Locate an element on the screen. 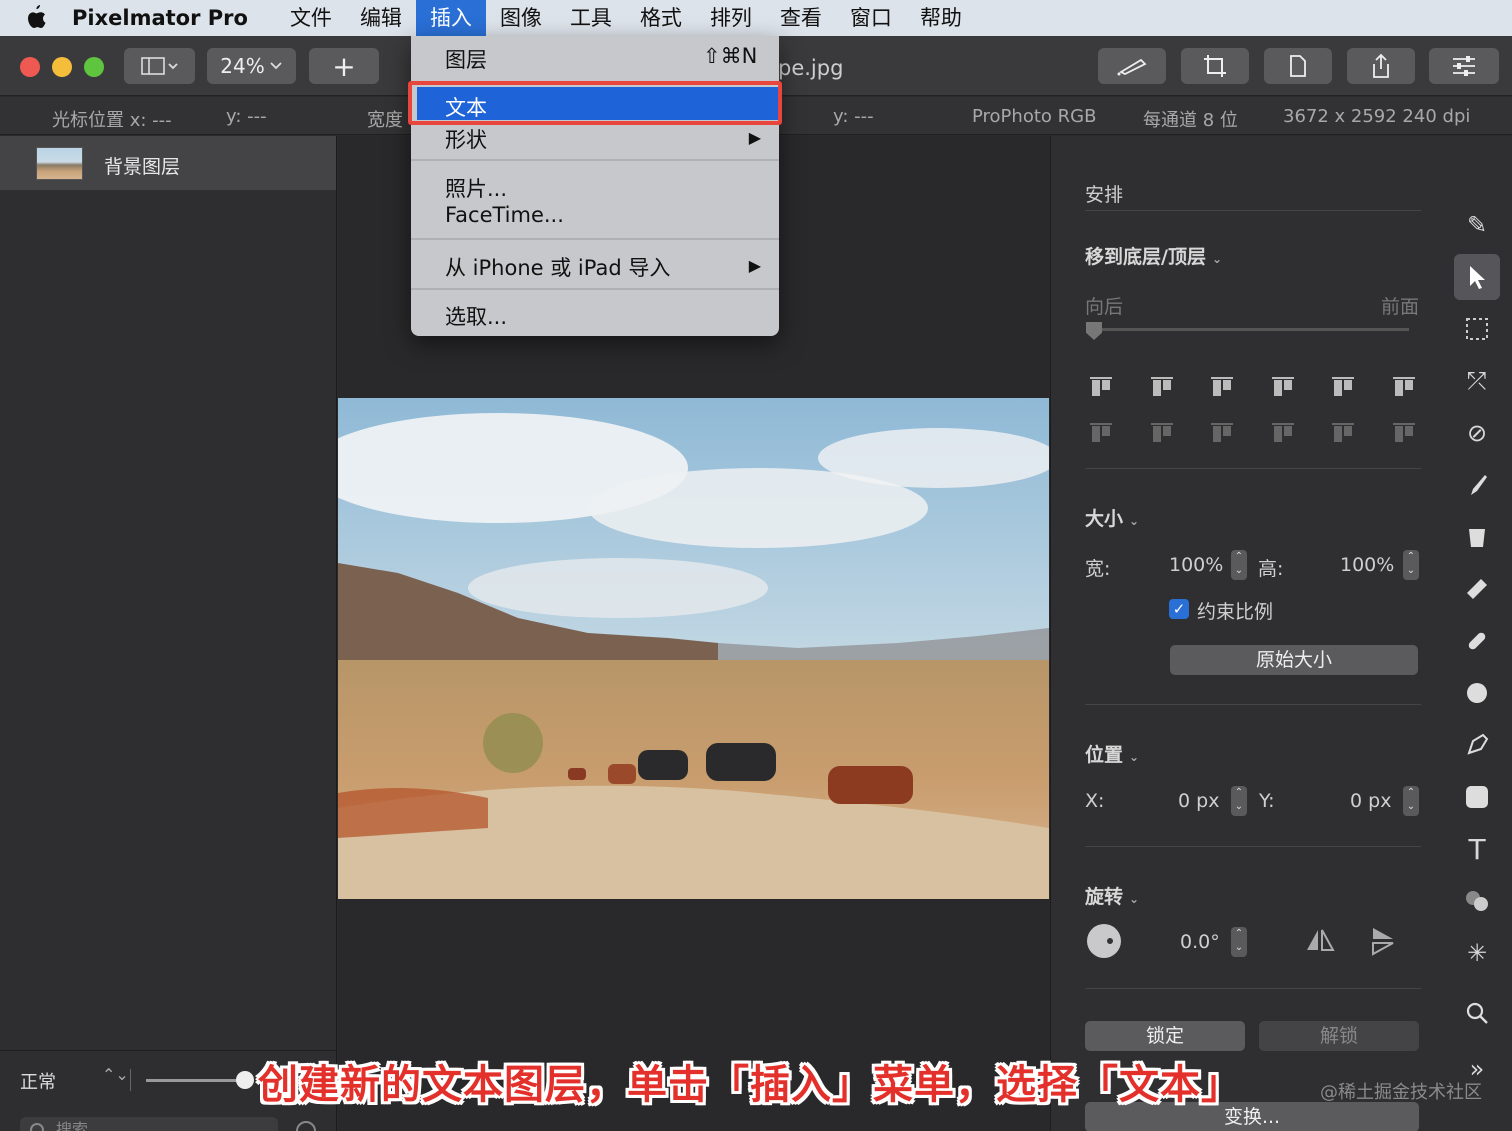 This screenshot has height=1131, width=1512. distribute-vcenter-icon is located at coordinates (1162, 433).